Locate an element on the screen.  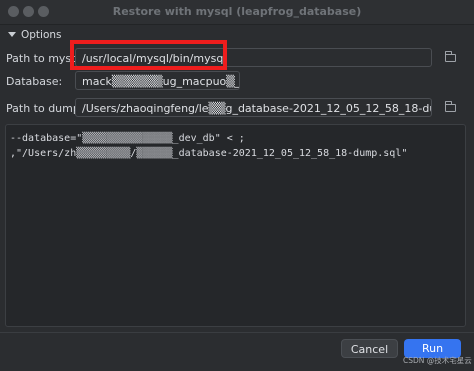
options-section-toggle: Options is located at coordinates (35, 35).